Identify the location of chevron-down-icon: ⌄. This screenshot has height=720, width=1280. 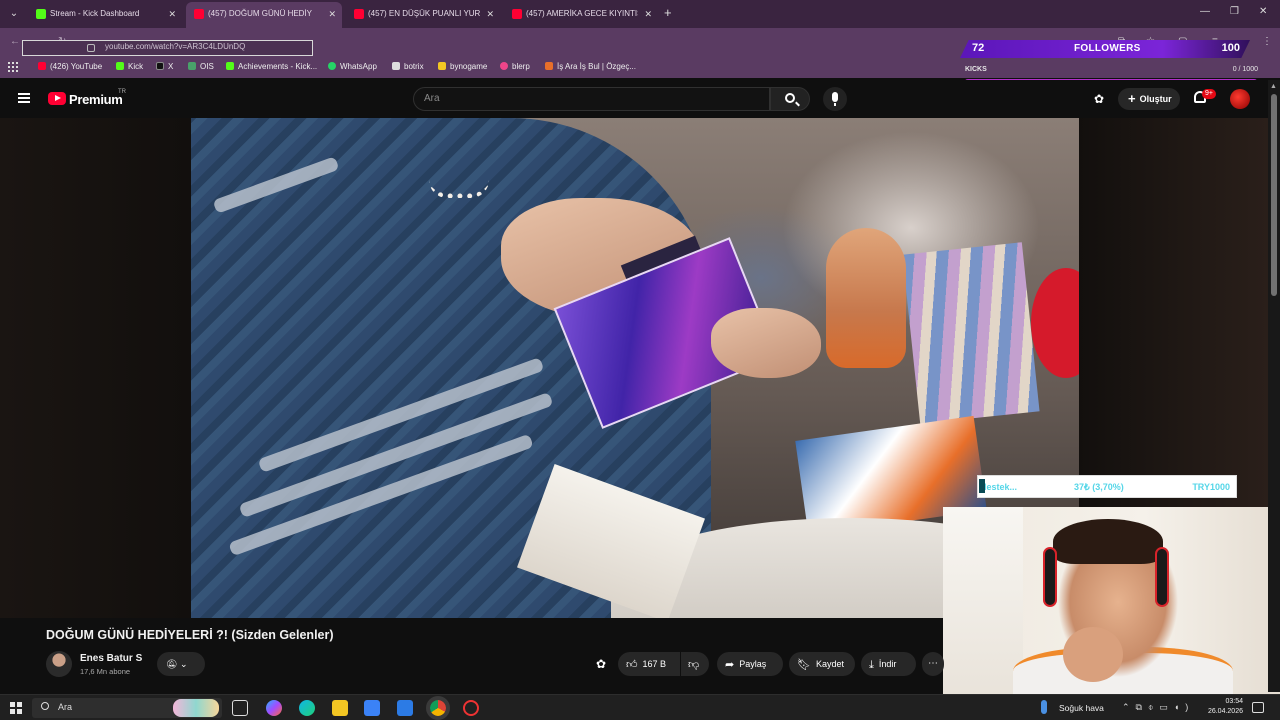
(183, 664).